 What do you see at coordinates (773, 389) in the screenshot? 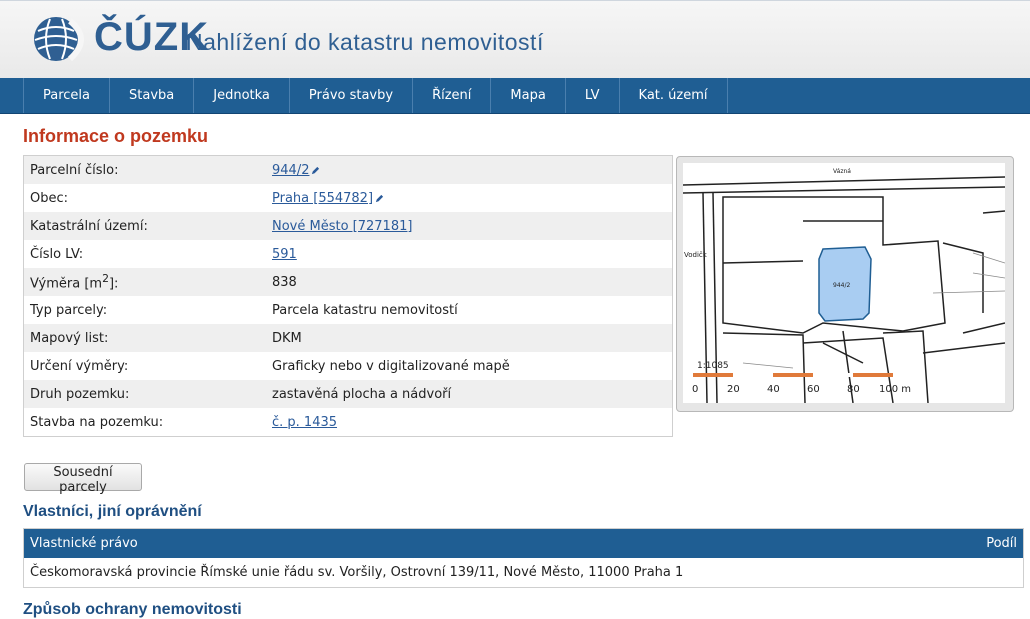
I see `scale-label: 40` at bounding box center [773, 389].